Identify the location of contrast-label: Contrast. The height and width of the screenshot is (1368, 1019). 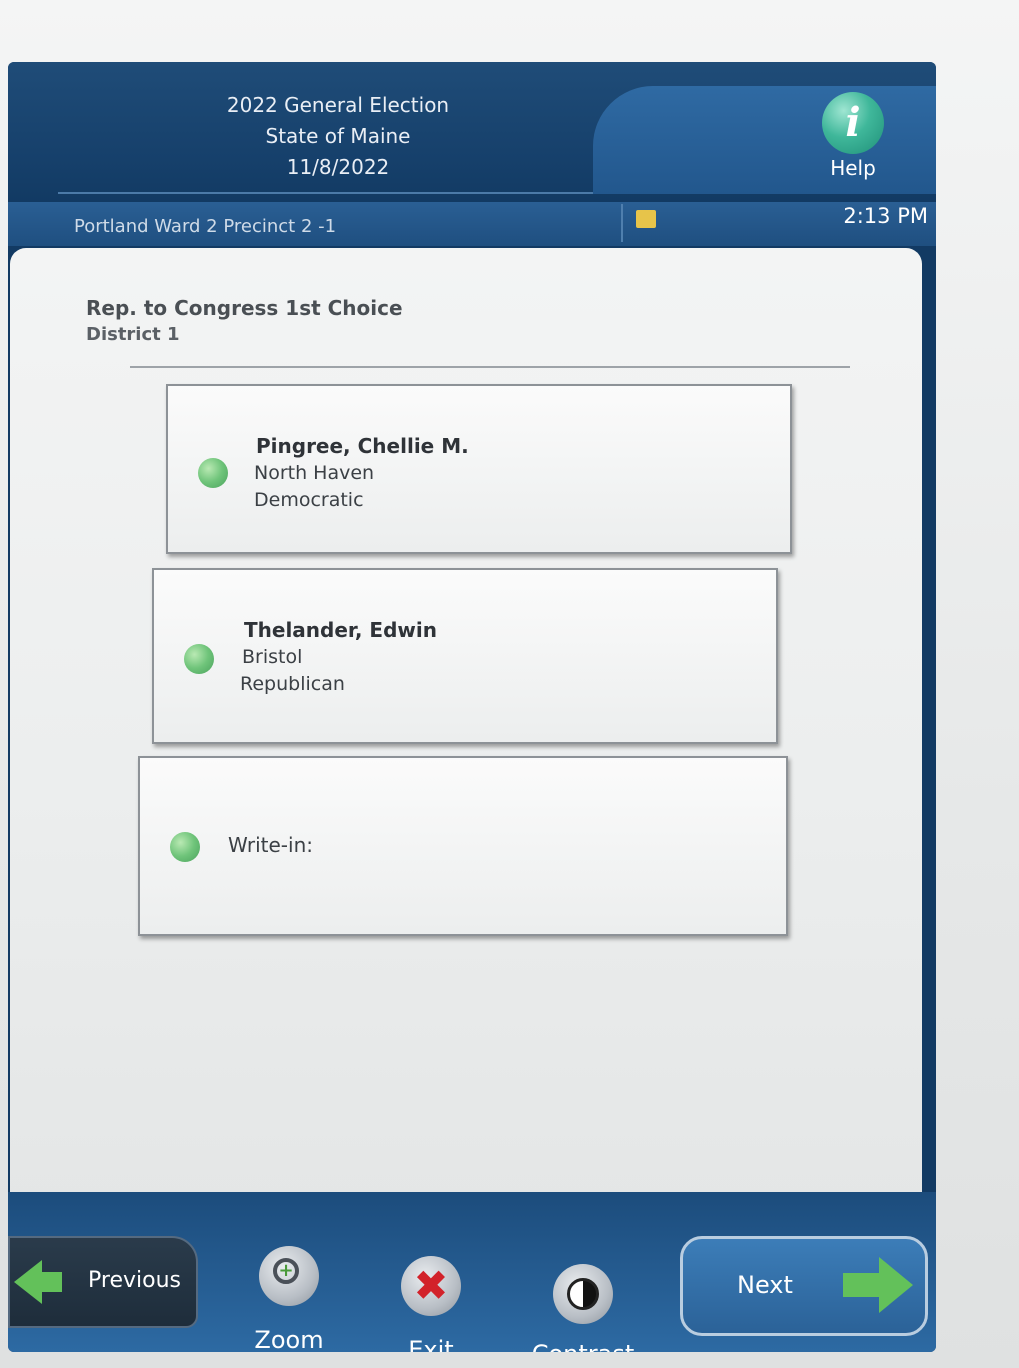
(583, 1346).